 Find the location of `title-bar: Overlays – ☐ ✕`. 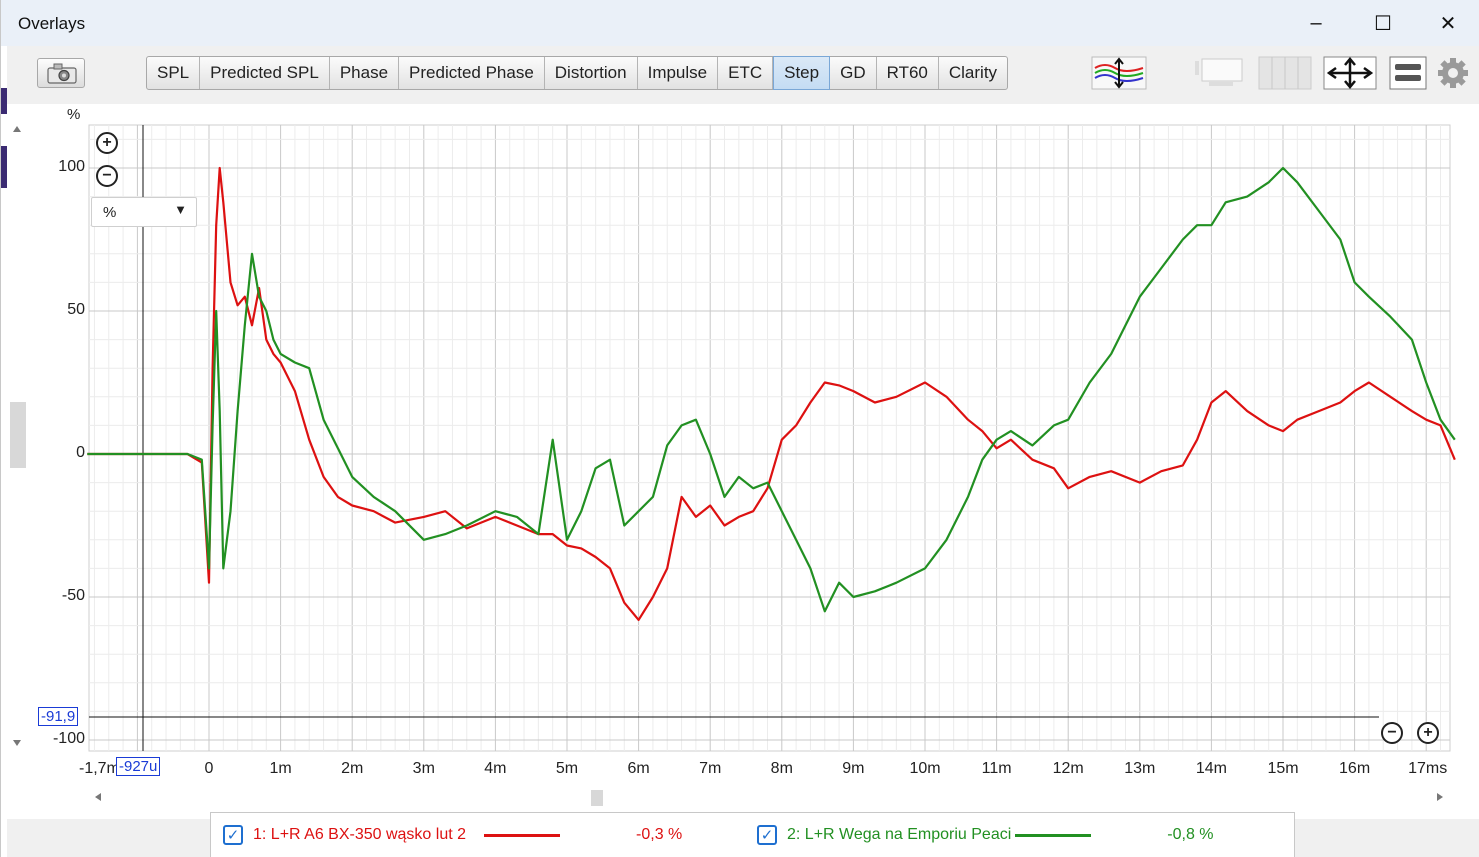

title-bar: Overlays – ☐ ✕ is located at coordinates (740, 23).